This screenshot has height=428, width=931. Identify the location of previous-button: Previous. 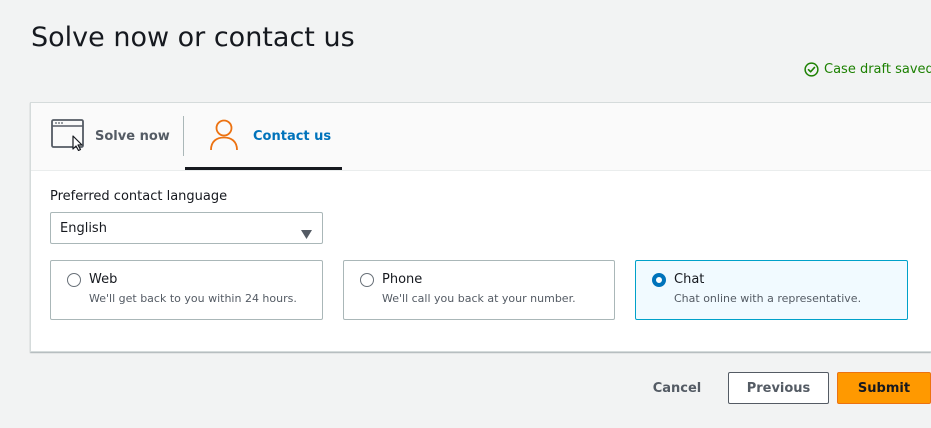
(778, 388).